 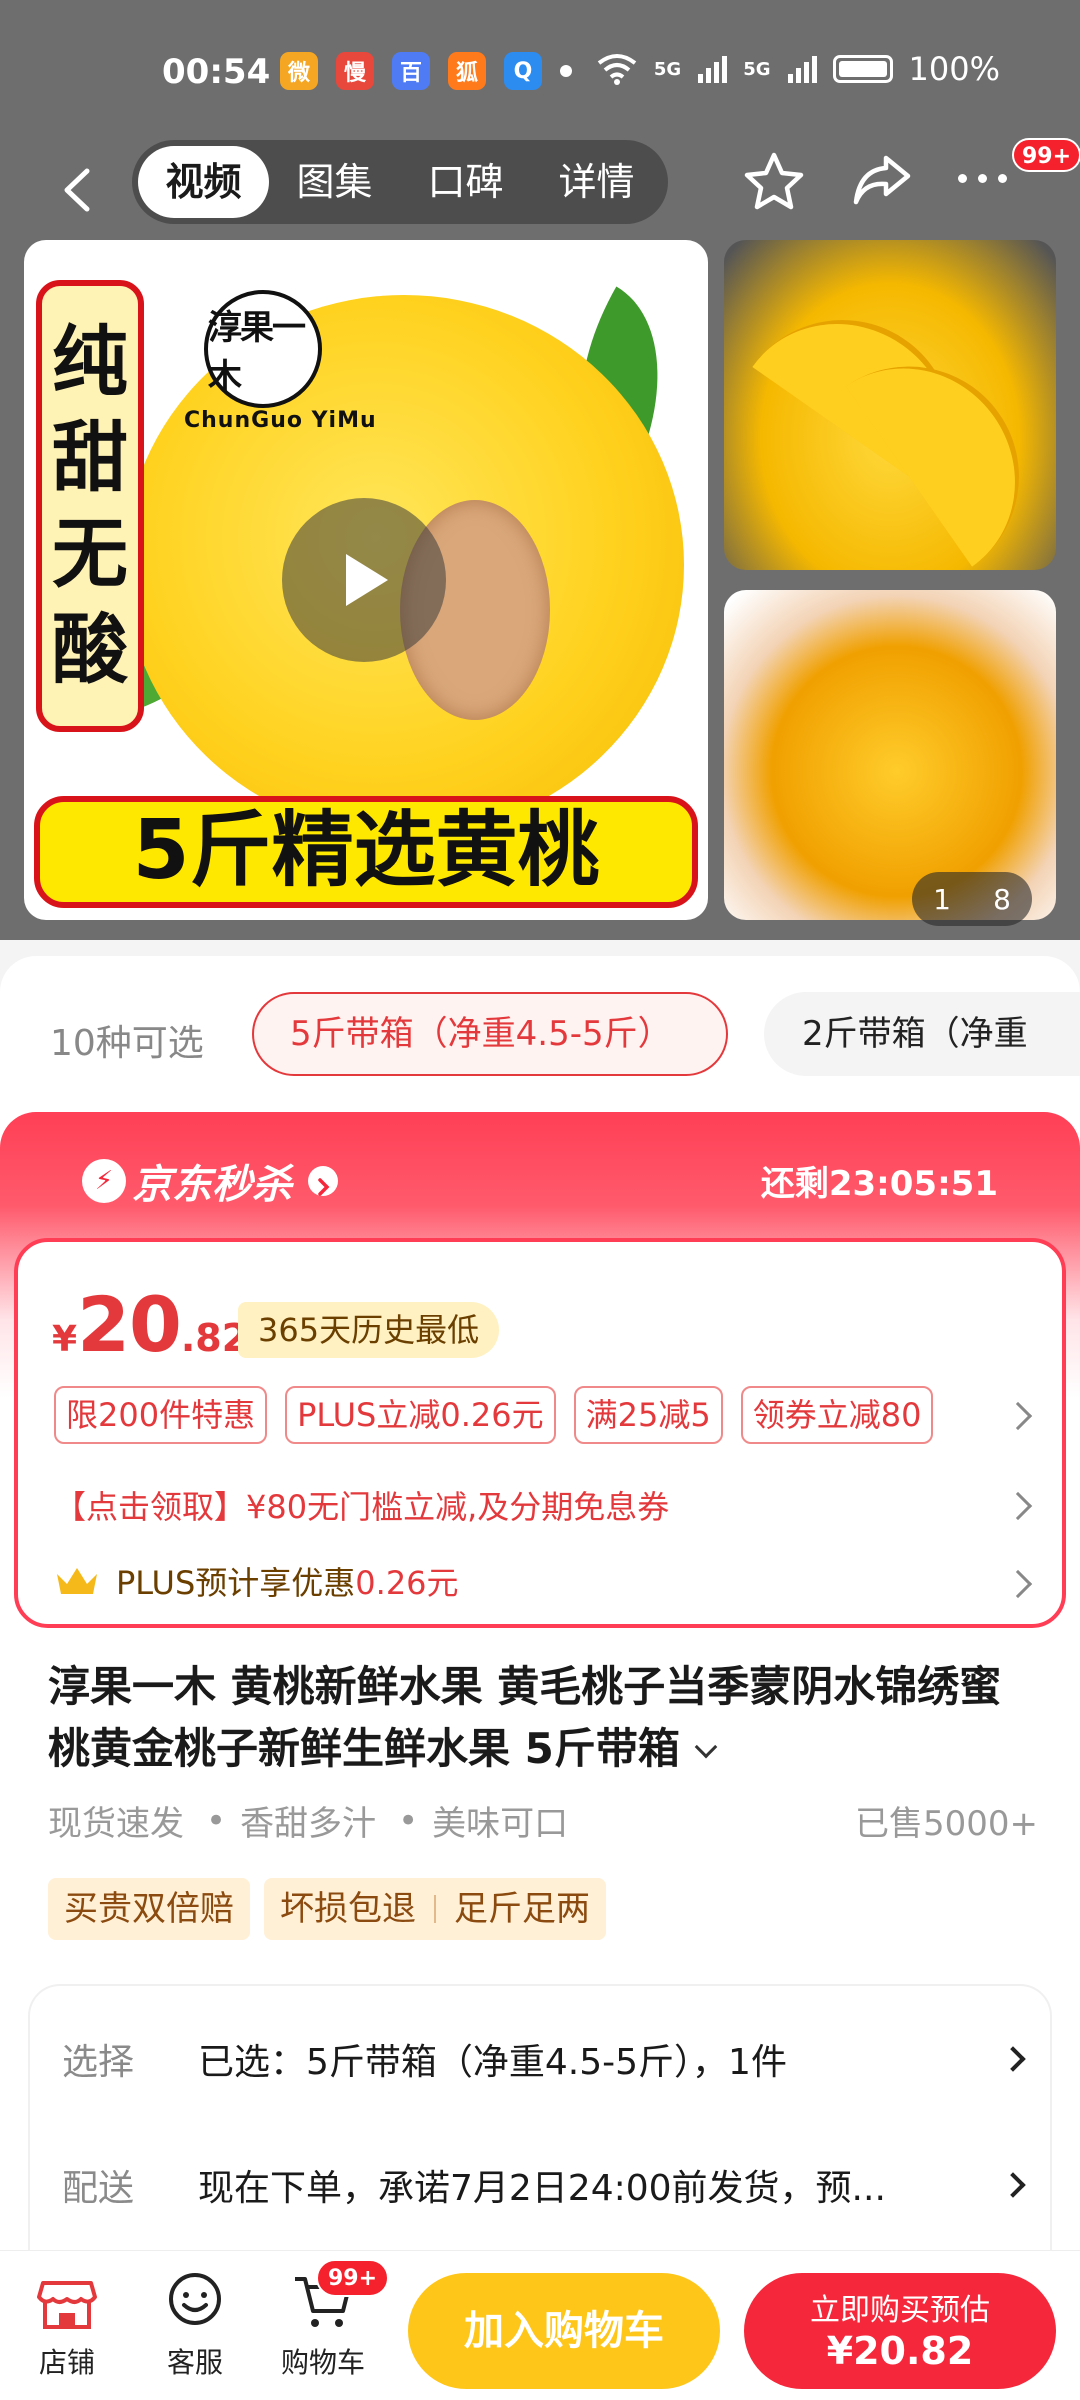 I want to click on customer-service-button: 客服, so click(x=195, y=2325).